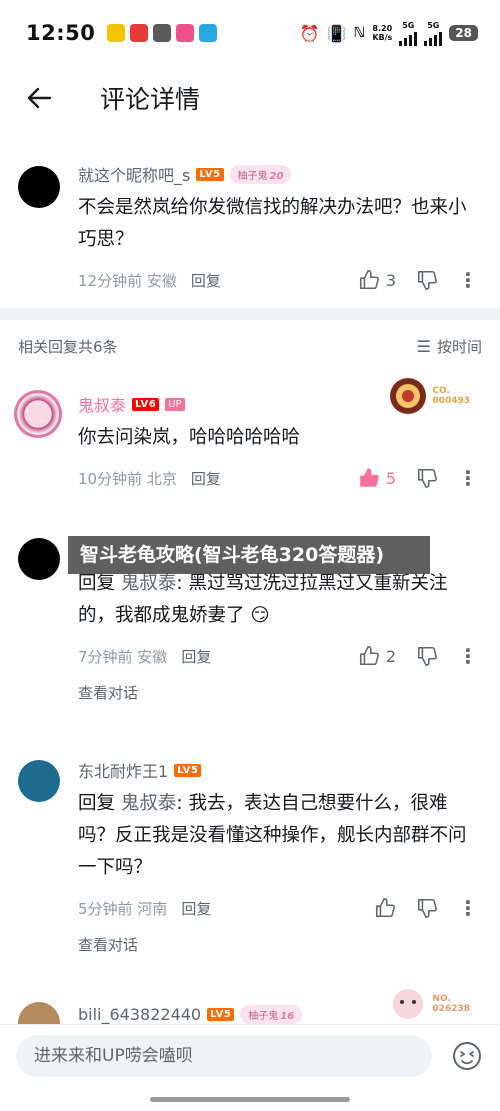 Image resolution: width=500 pixels, height=1111 pixels. I want to click on comment-input: 进来来和UP唠会嗑呗, so click(224, 1056).